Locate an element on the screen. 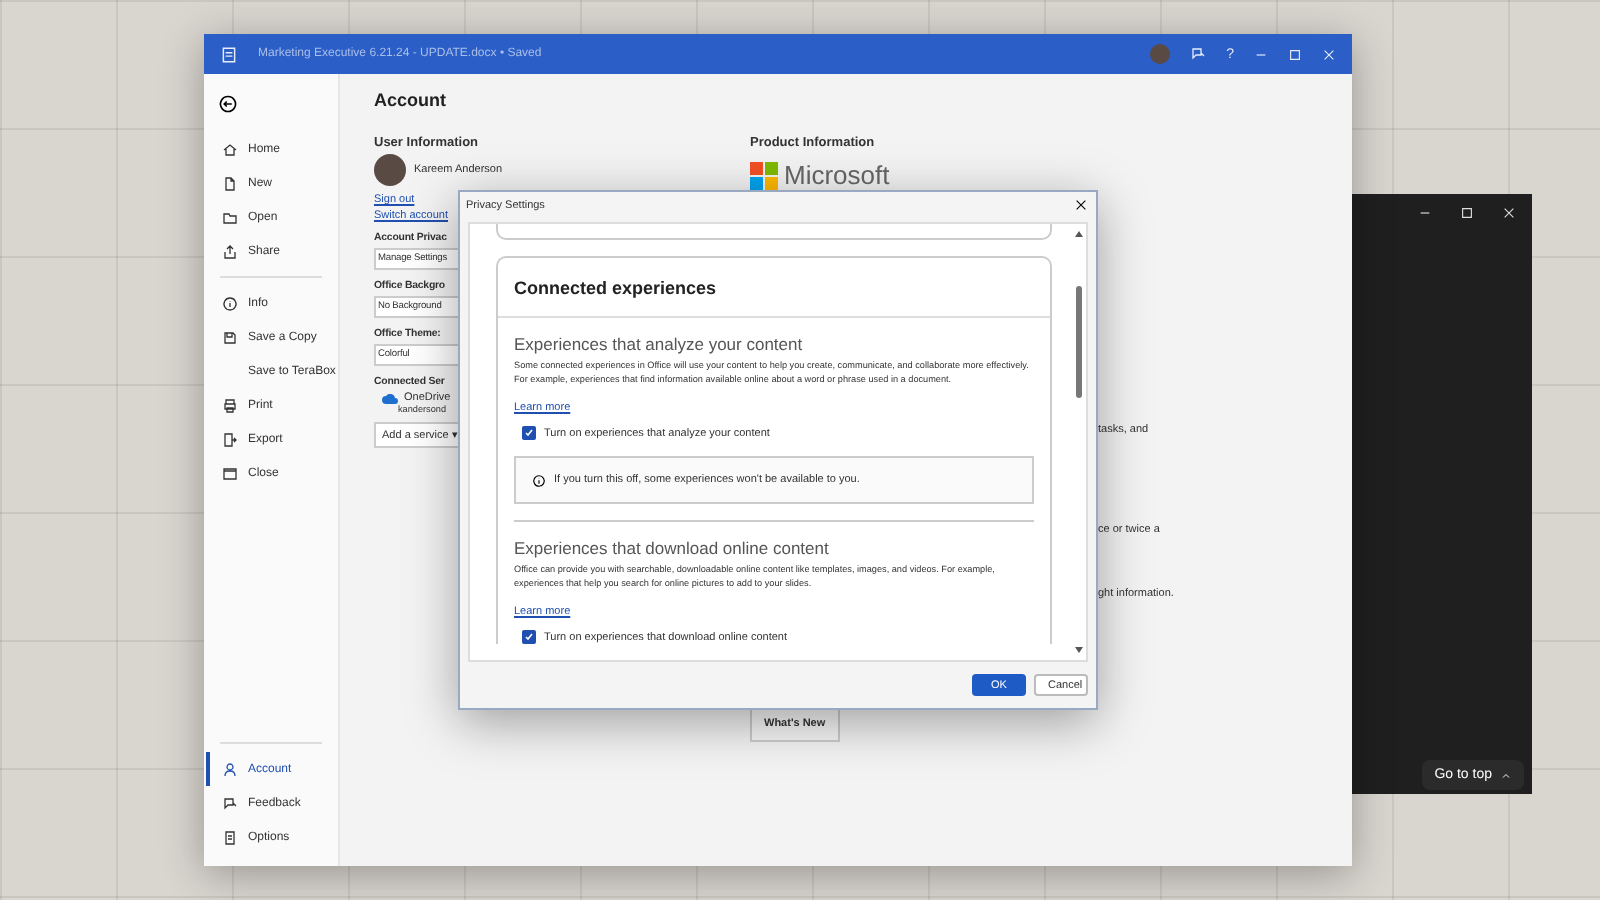  scroll-up-icon is located at coordinates (1078, 234).